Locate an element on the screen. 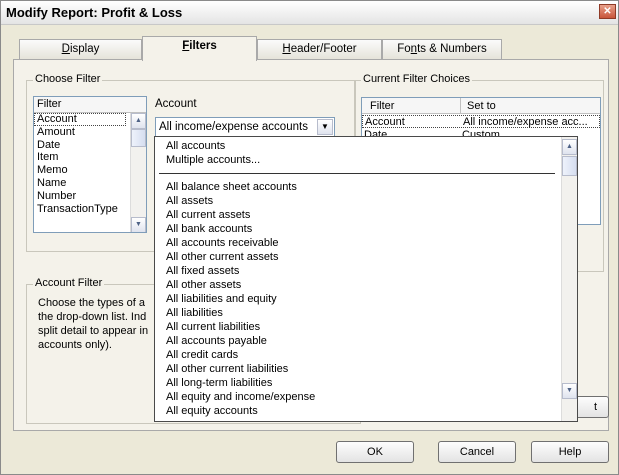 The height and width of the screenshot is (475, 619). filter-item-account: Account is located at coordinates (80, 119).